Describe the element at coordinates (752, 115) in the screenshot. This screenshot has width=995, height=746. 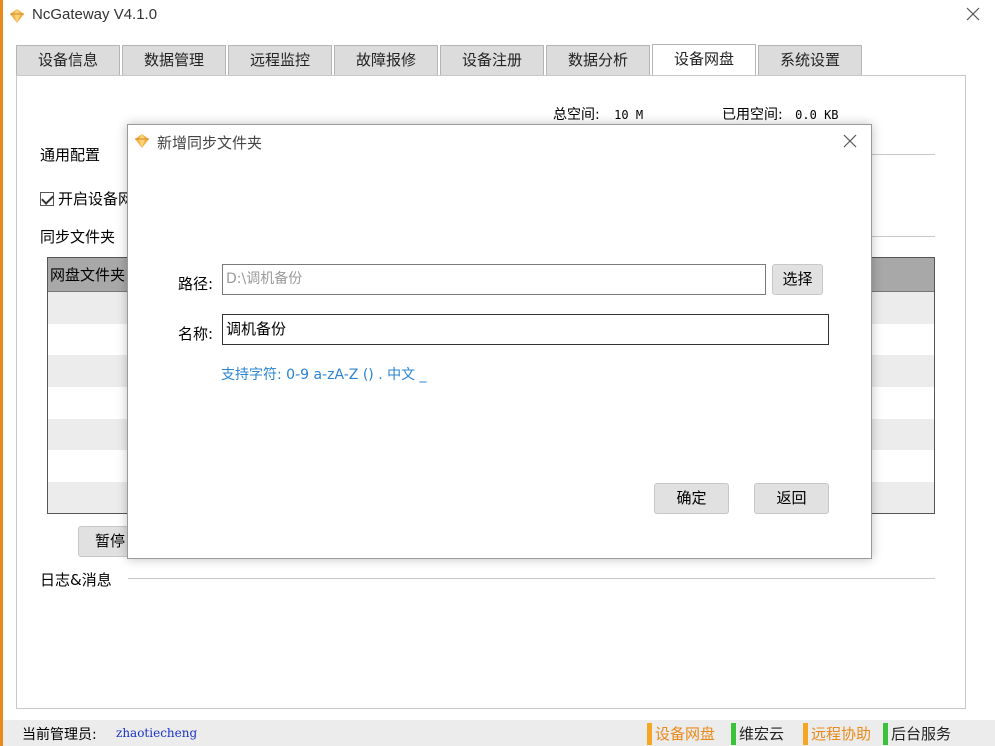
I see `used-space-label: 已用空间:` at that location.